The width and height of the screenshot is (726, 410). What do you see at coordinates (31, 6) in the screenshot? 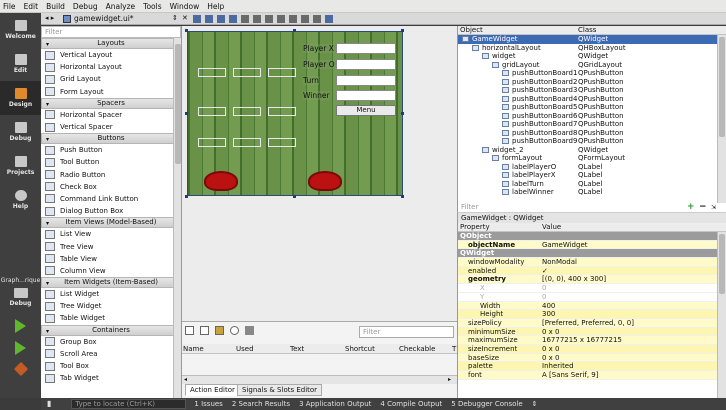
I see `menu-edit: Edit` at bounding box center [31, 6].